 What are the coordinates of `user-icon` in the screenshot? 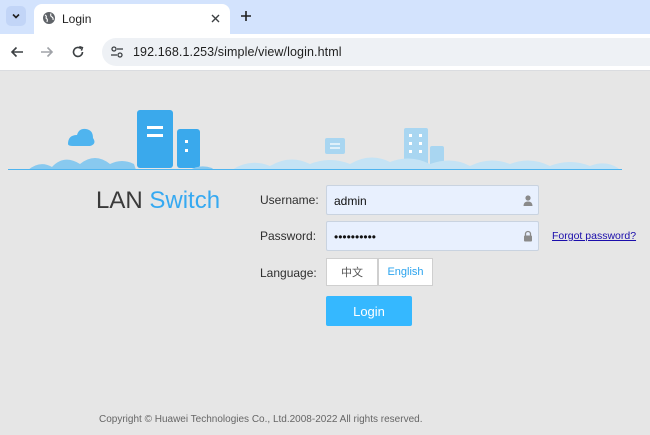 It's located at (528, 200).